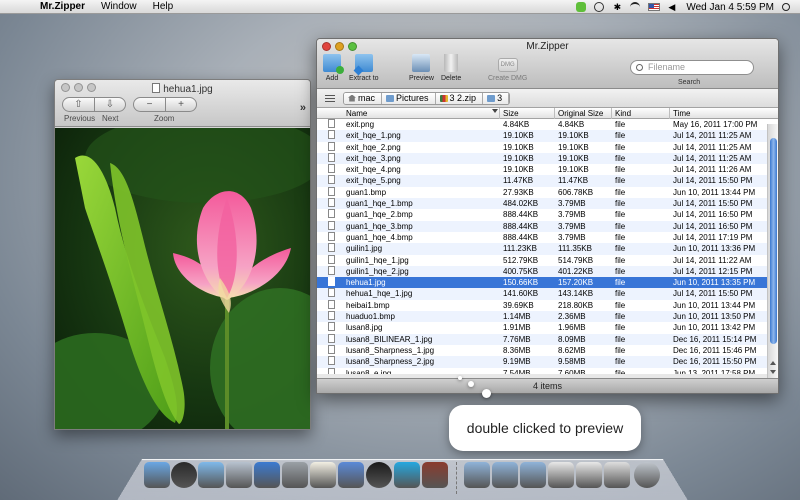 This screenshot has height=500, width=800. What do you see at coordinates (303, 108) in the screenshot?
I see `toolbar-overflow-button: »` at bounding box center [303, 108].